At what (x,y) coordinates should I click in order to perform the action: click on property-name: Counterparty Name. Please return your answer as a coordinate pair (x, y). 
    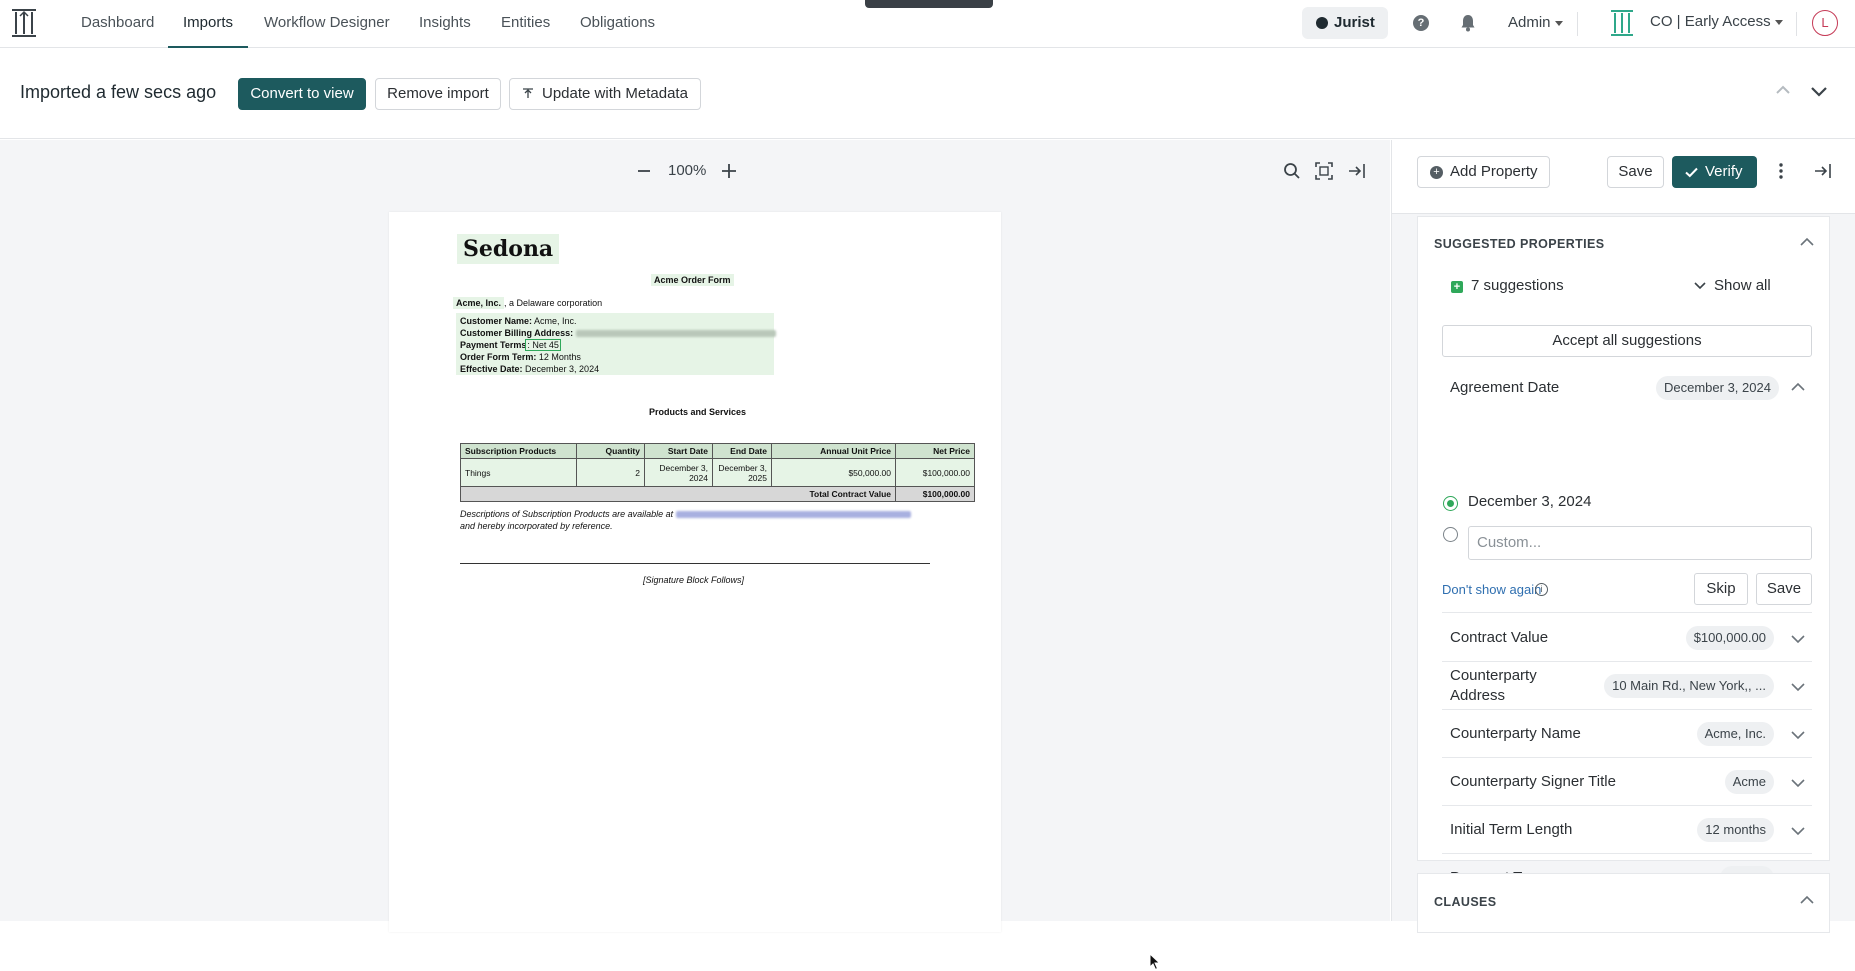
    Looking at the image, I should click on (1515, 733).